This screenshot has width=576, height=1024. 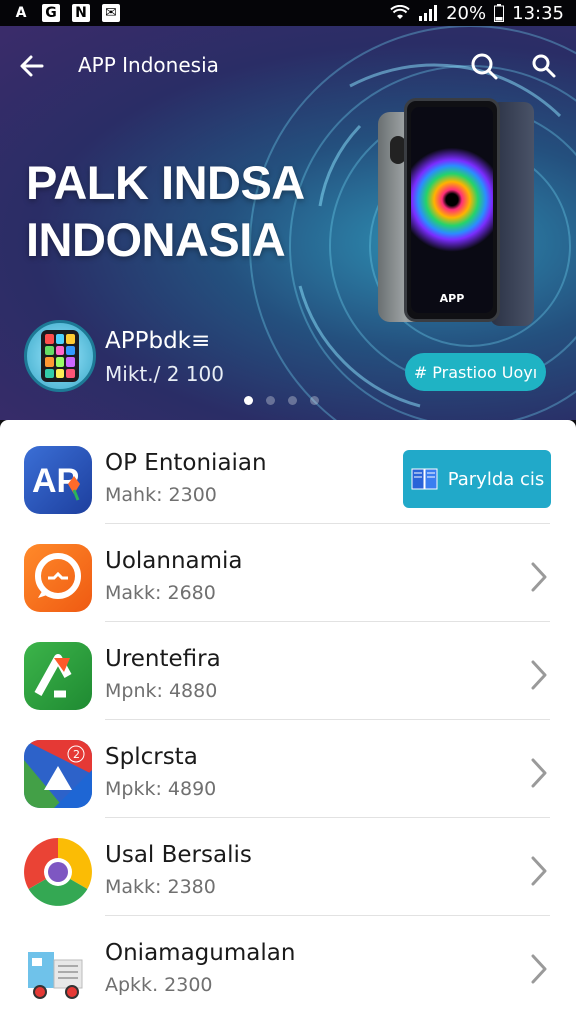 I want to click on wifi-icon, so click(x=400, y=12).